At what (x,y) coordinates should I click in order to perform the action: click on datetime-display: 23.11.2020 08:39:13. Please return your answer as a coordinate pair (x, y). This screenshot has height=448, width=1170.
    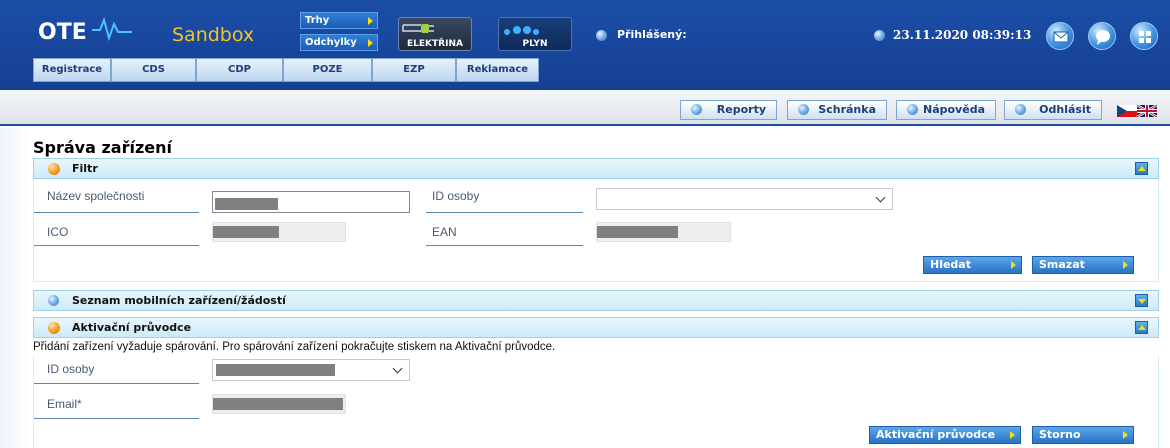
    Looking at the image, I should click on (952, 35).